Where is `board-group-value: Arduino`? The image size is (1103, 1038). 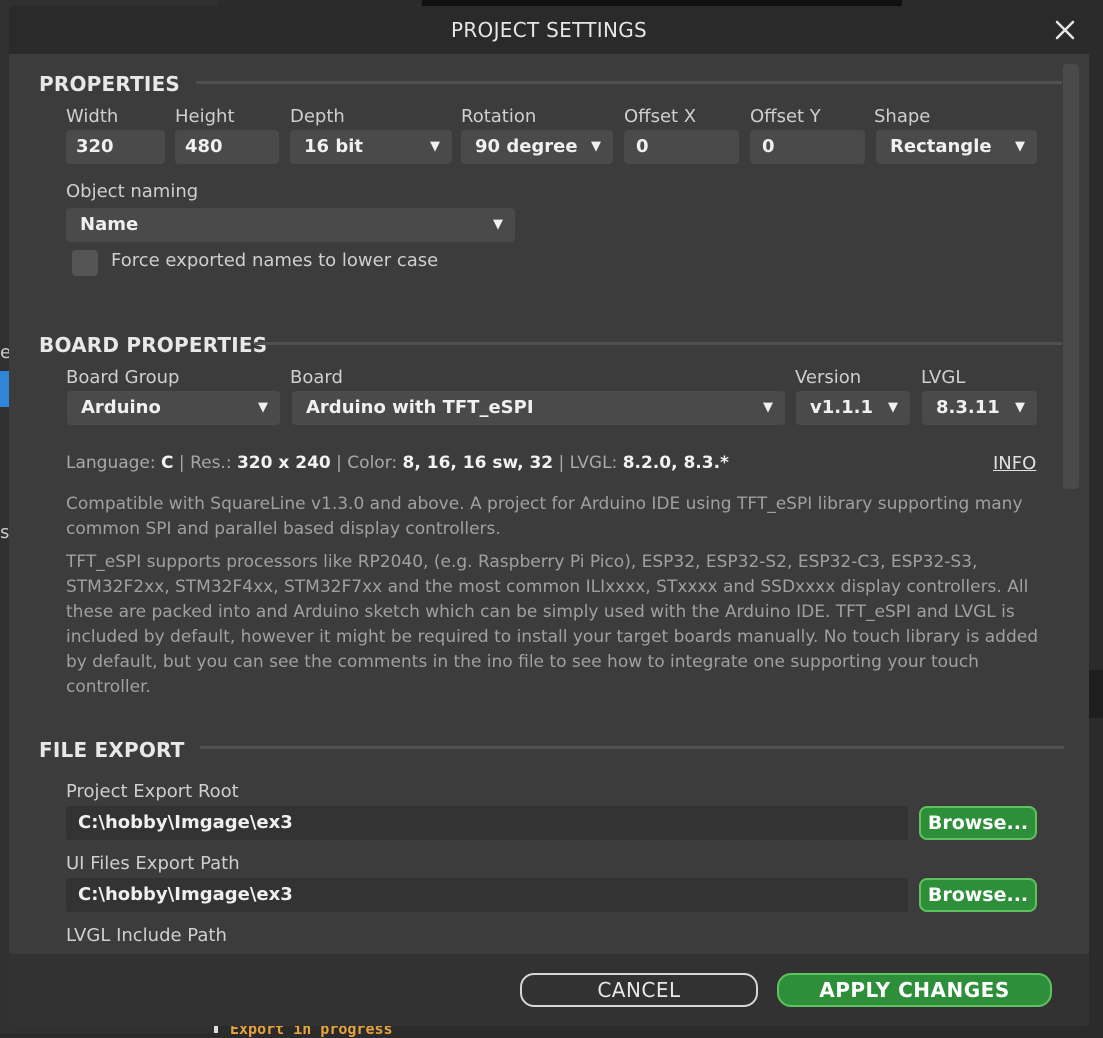 board-group-value: Arduino is located at coordinates (121, 407).